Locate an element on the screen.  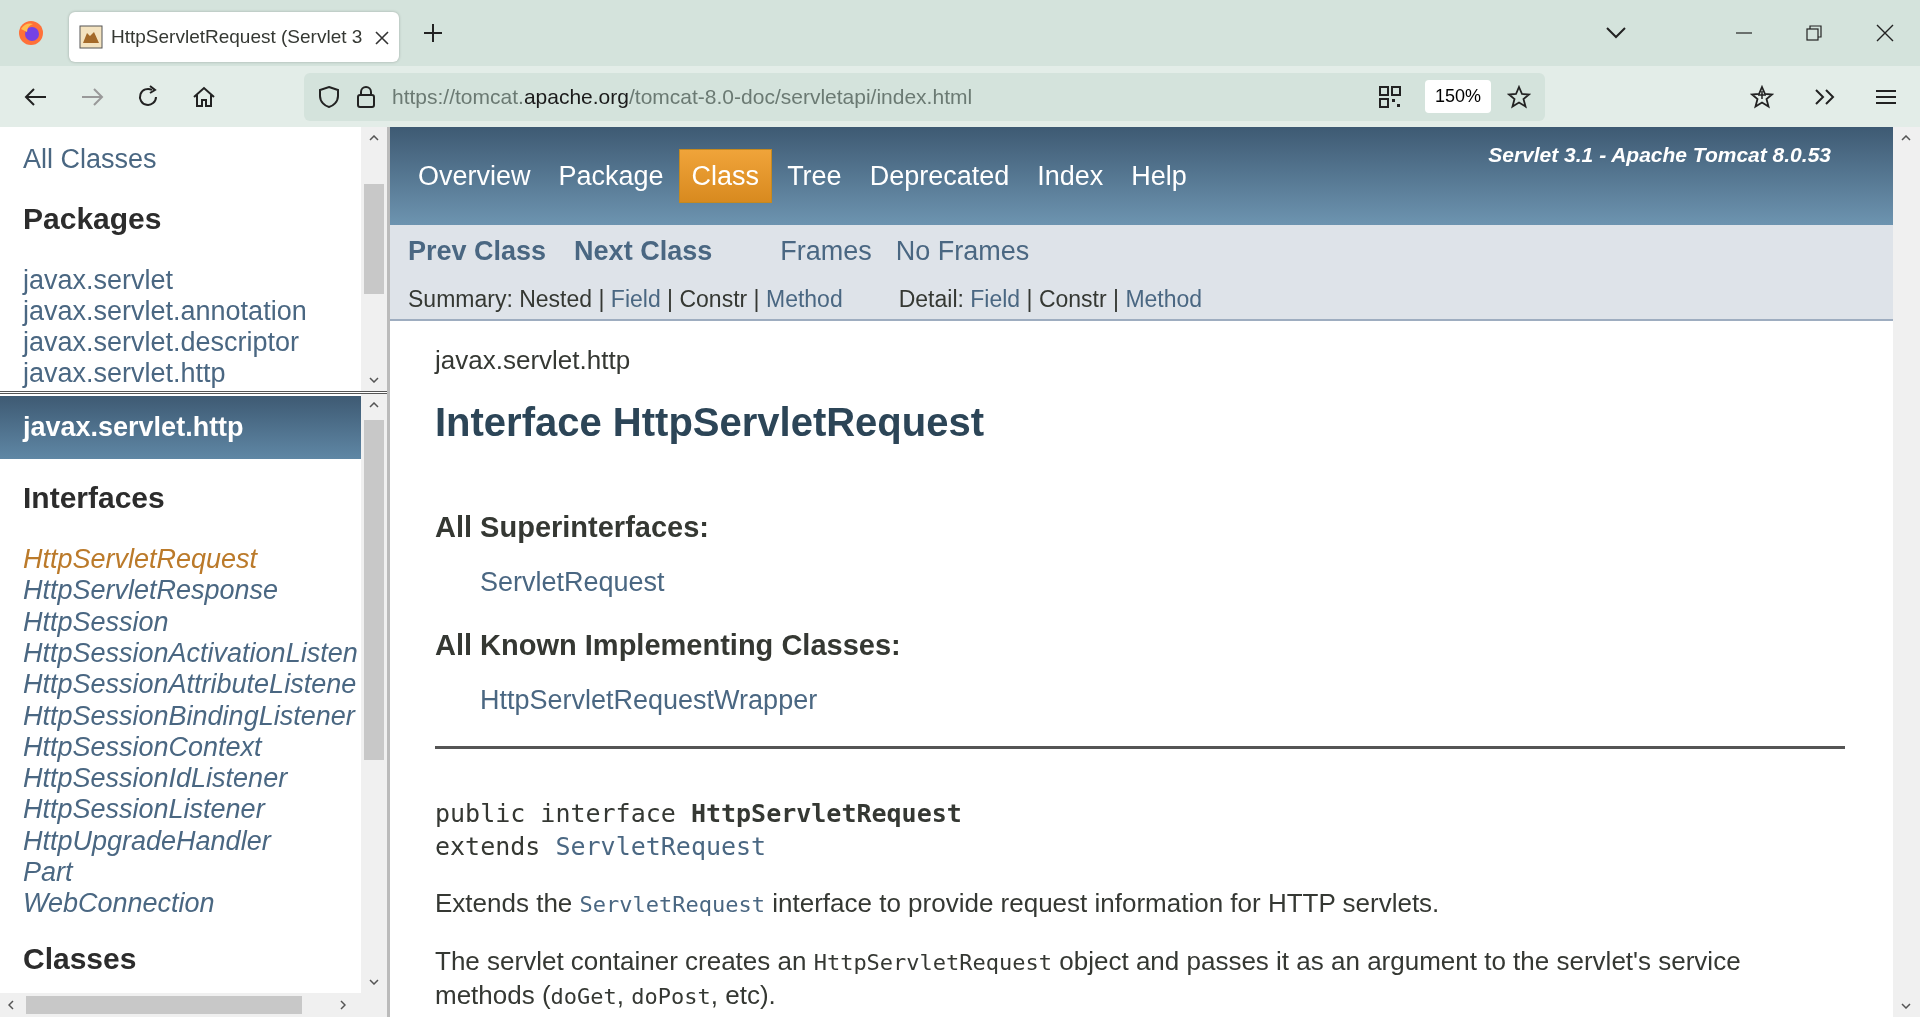
arrow-left-icon is located at coordinates (36, 96).